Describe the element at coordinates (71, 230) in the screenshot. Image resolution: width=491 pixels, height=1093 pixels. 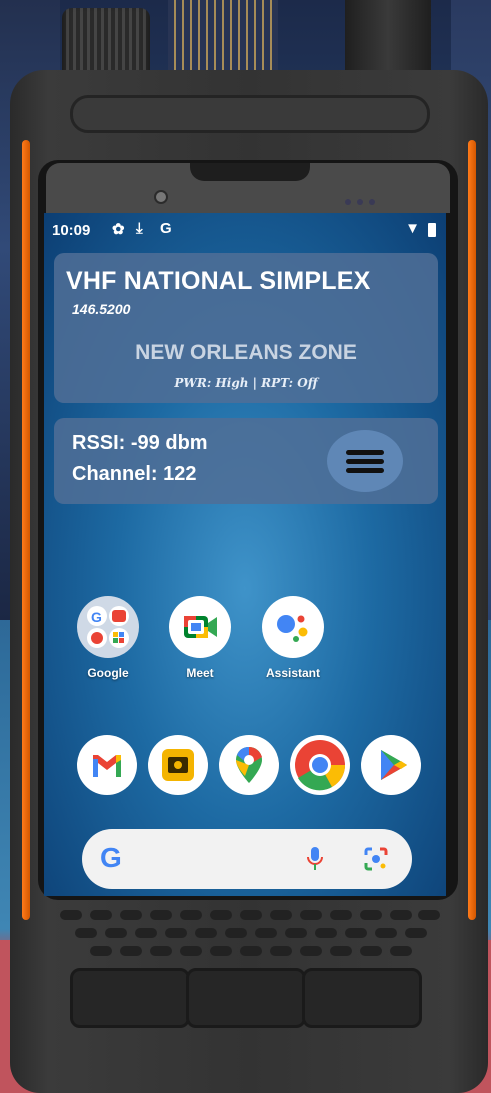
I see `status-time: 10:09` at that location.